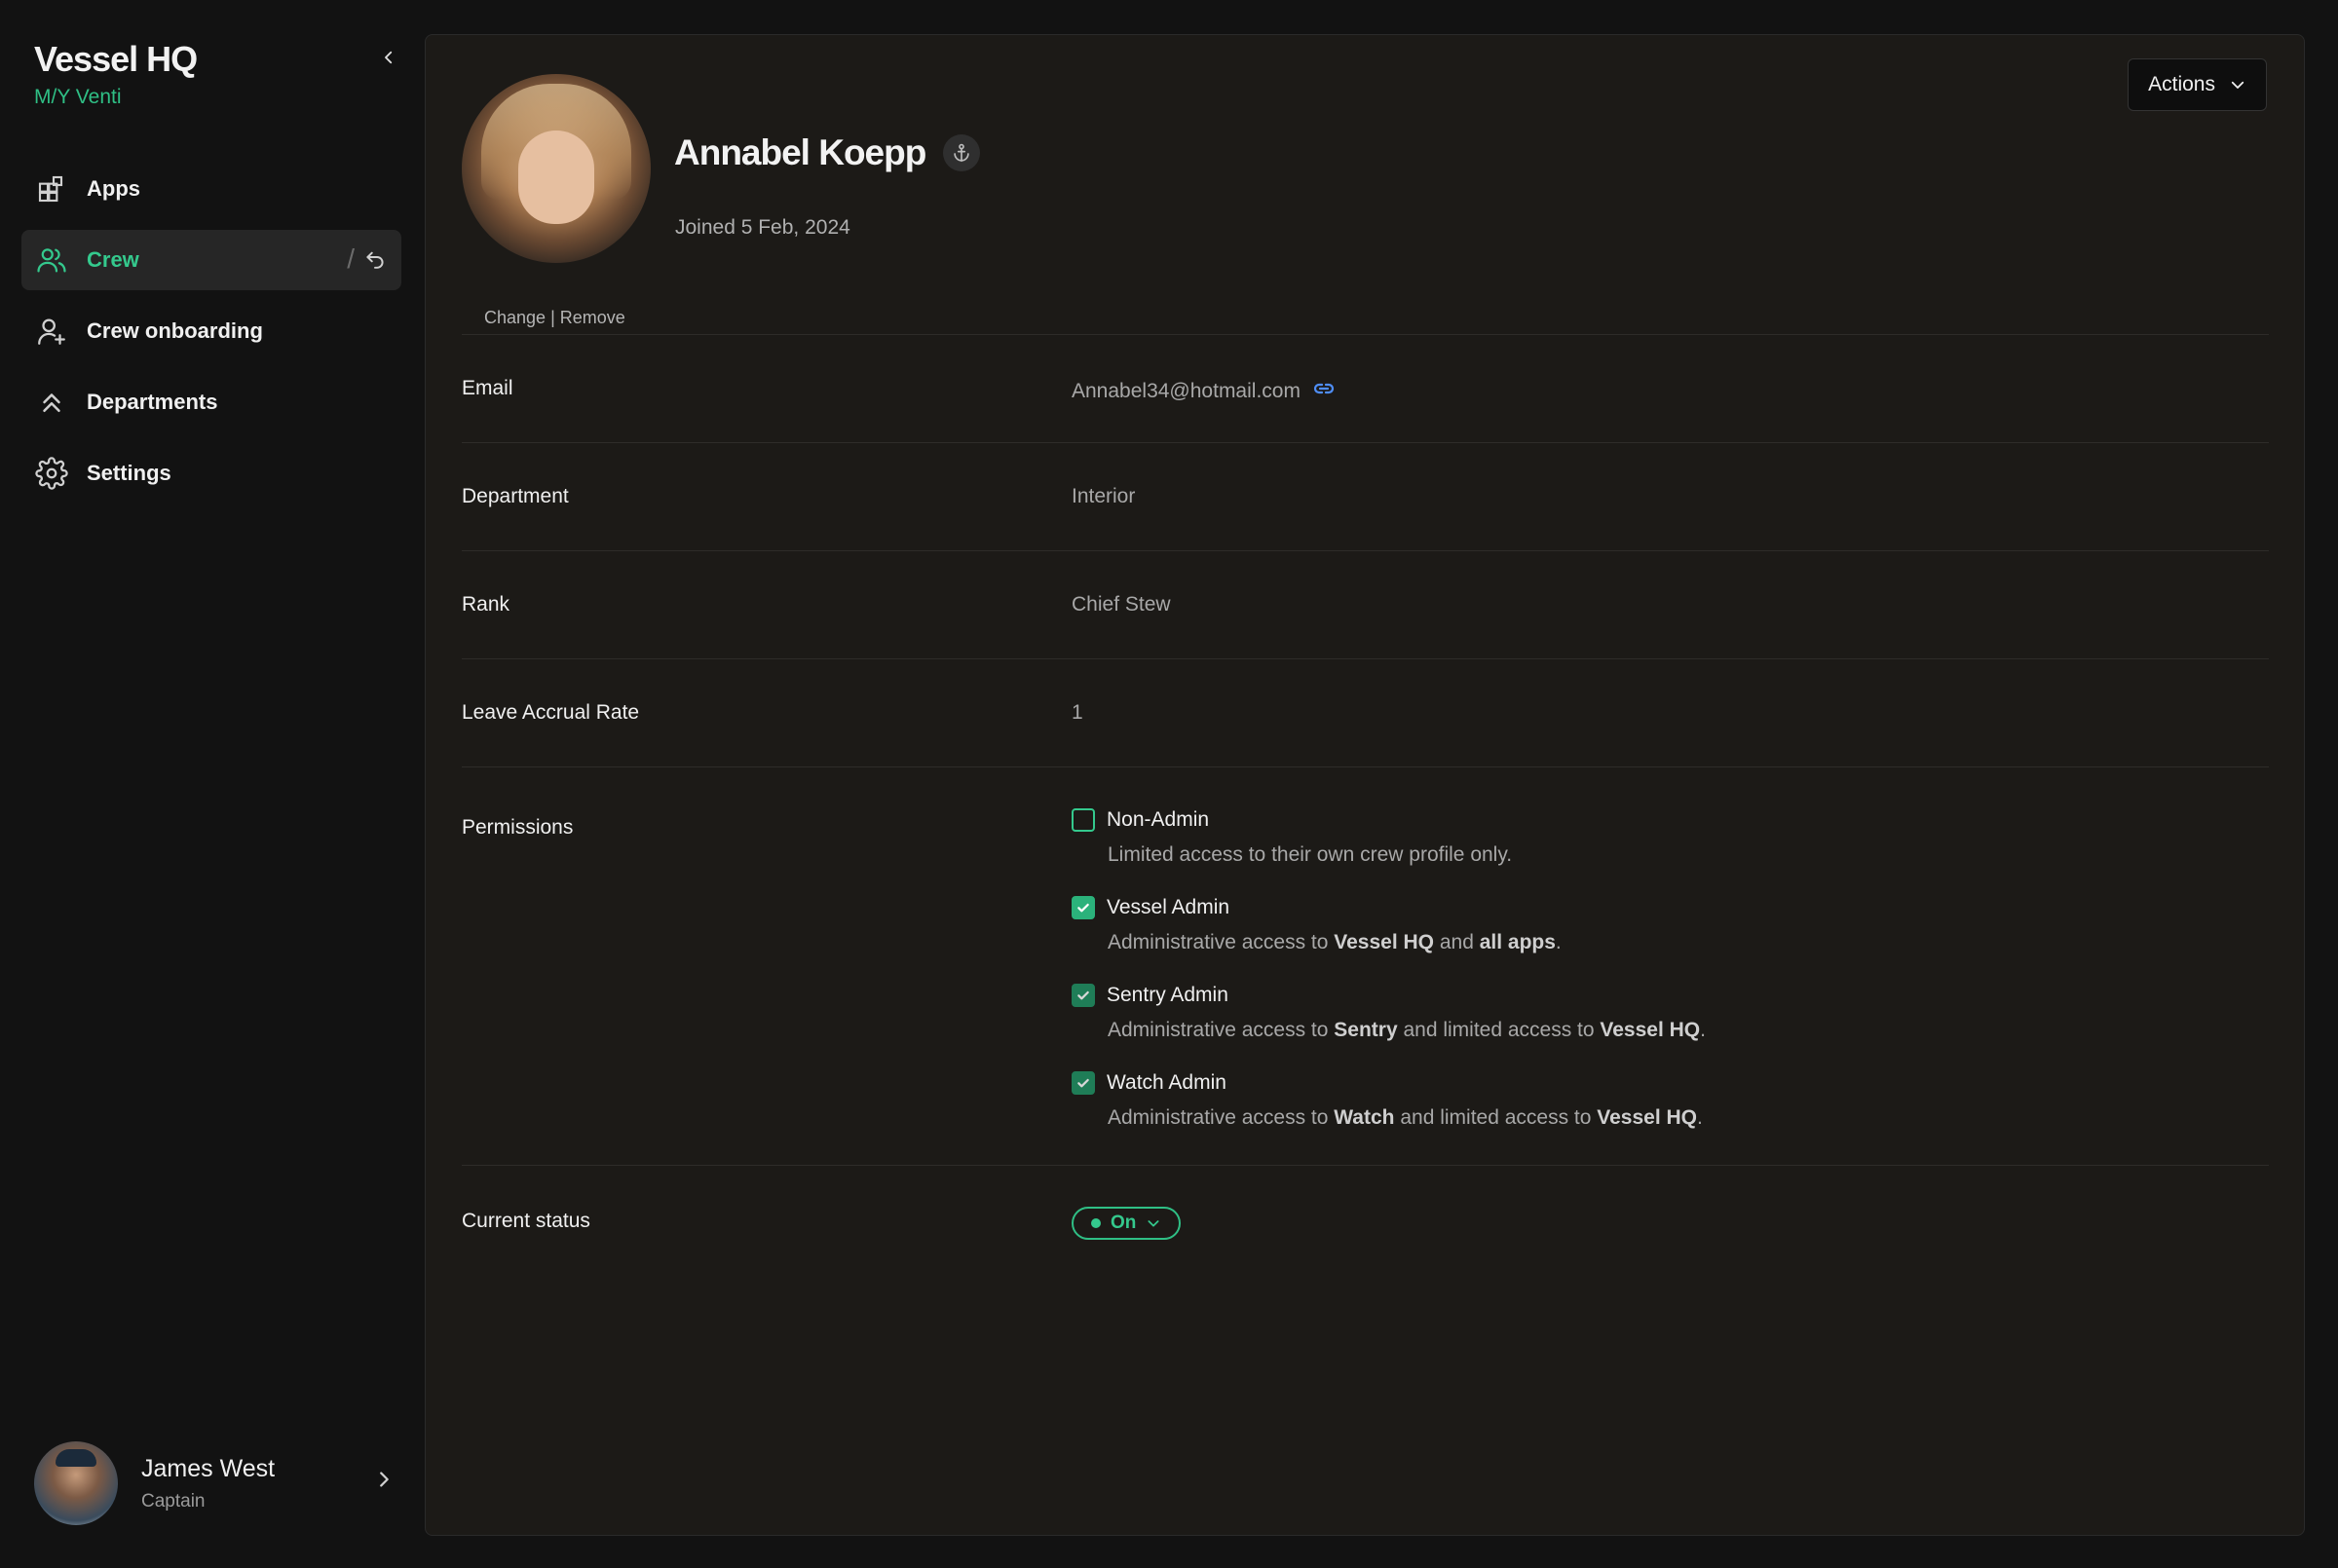 The width and height of the screenshot is (2338, 1568). Describe the element at coordinates (1083, 820) in the screenshot. I see `permission-checkbox-non-admin` at that location.